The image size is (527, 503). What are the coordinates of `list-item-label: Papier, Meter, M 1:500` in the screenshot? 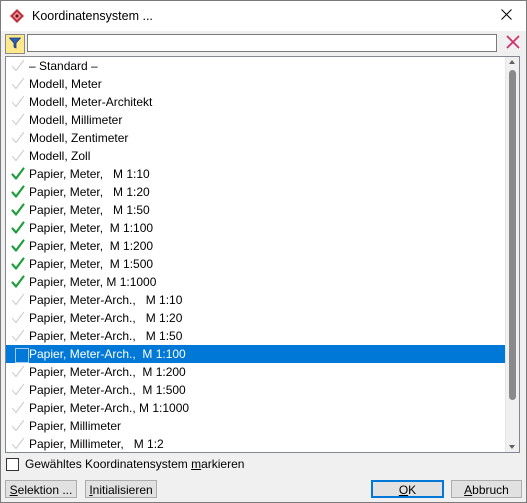 It's located at (91, 264).